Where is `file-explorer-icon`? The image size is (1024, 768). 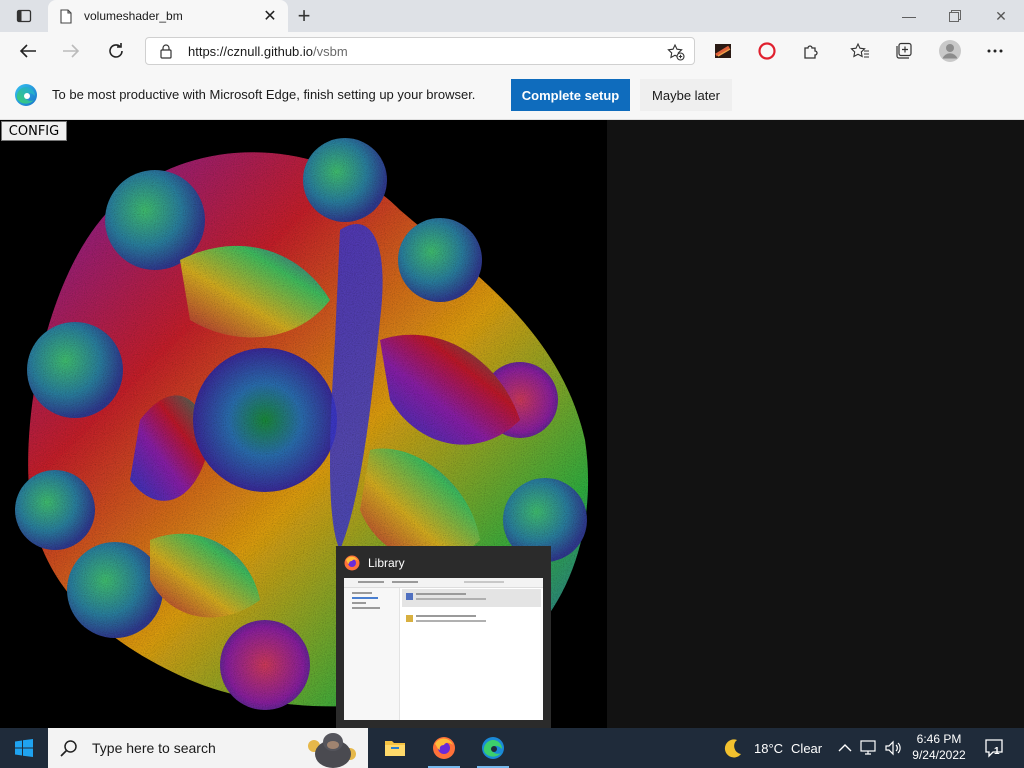 file-explorer-icon is located at coordinates (395, 748).